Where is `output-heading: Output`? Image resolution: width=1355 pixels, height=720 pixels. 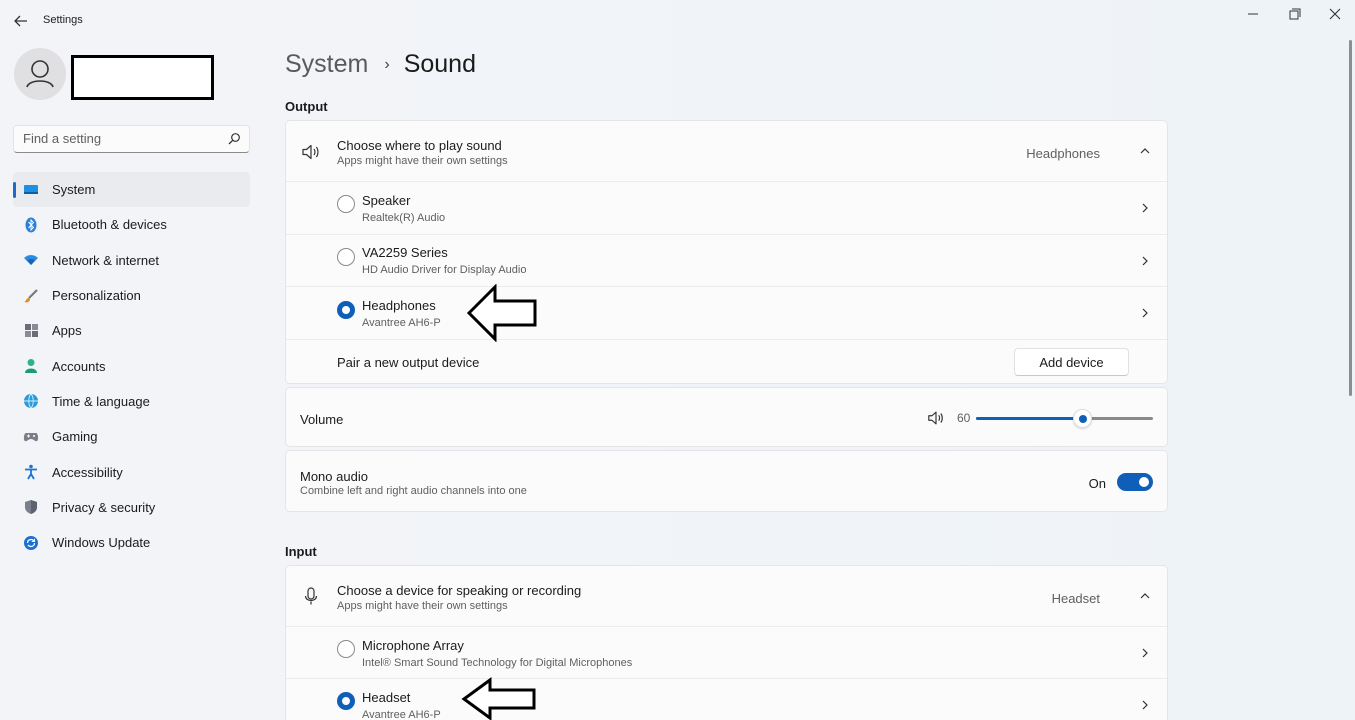 output-heading: Output is located at coordinates (306, 106).